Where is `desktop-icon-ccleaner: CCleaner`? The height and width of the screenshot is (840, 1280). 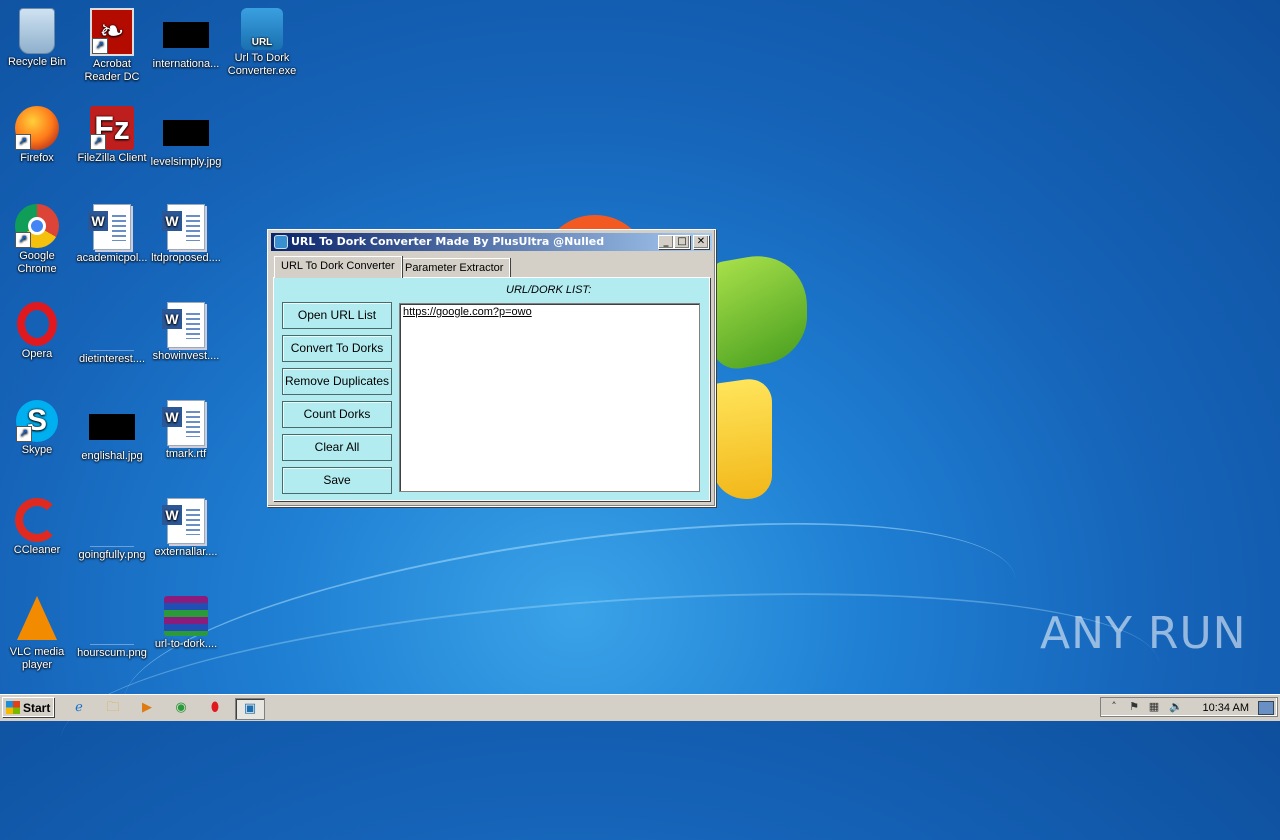
desktop-icon-ccleaner: CCleaner is located at coordinates (37, 527).